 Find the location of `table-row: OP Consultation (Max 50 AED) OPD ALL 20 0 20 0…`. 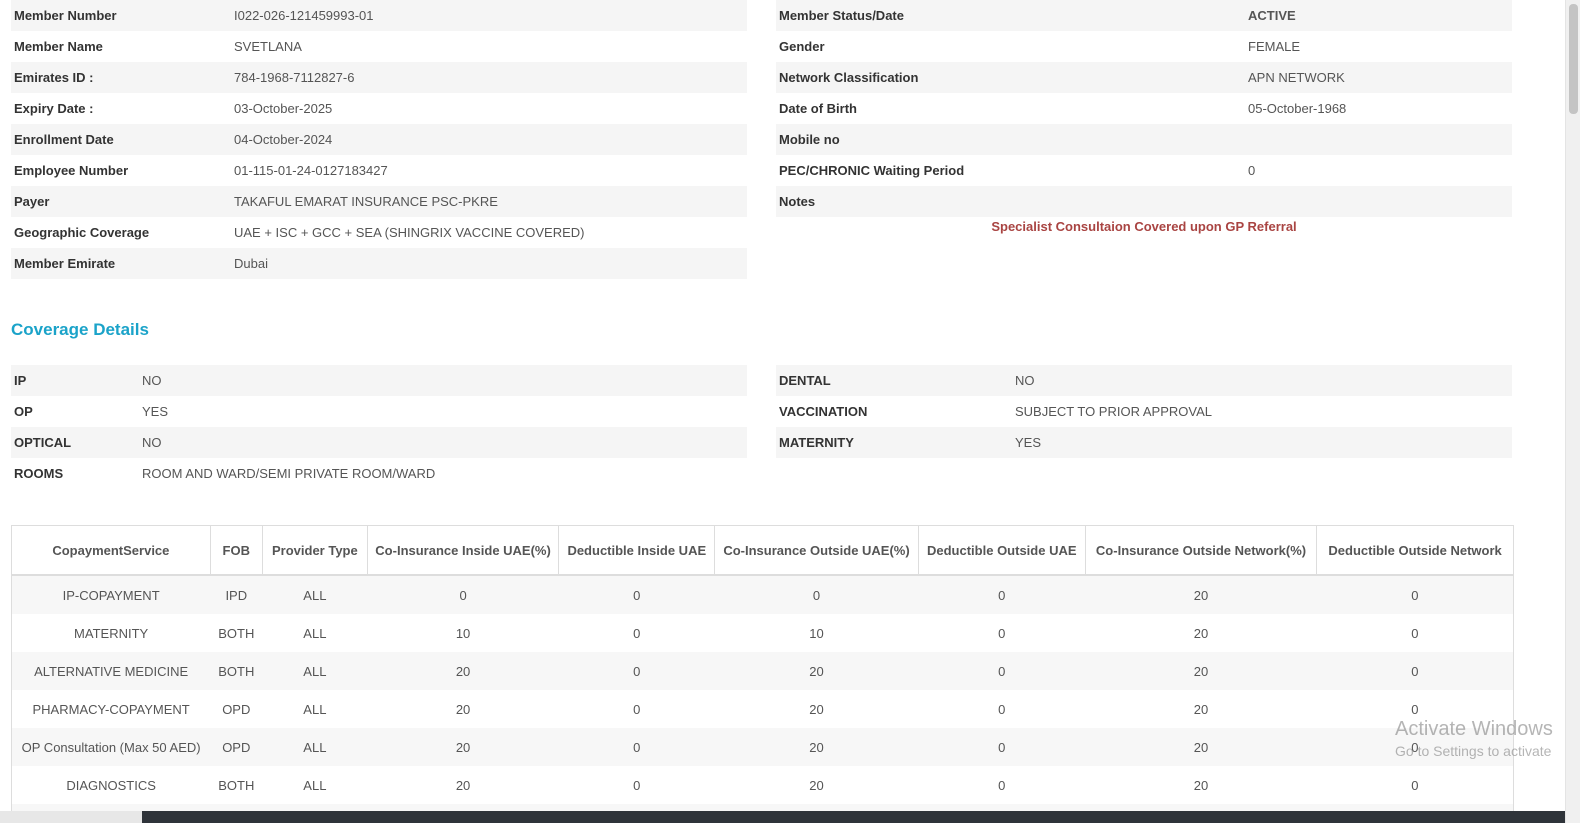

table-row: OP Consultation (Max 50 AED) OPD ALL 20 0 20 0… is located at coordinates (762, 747).